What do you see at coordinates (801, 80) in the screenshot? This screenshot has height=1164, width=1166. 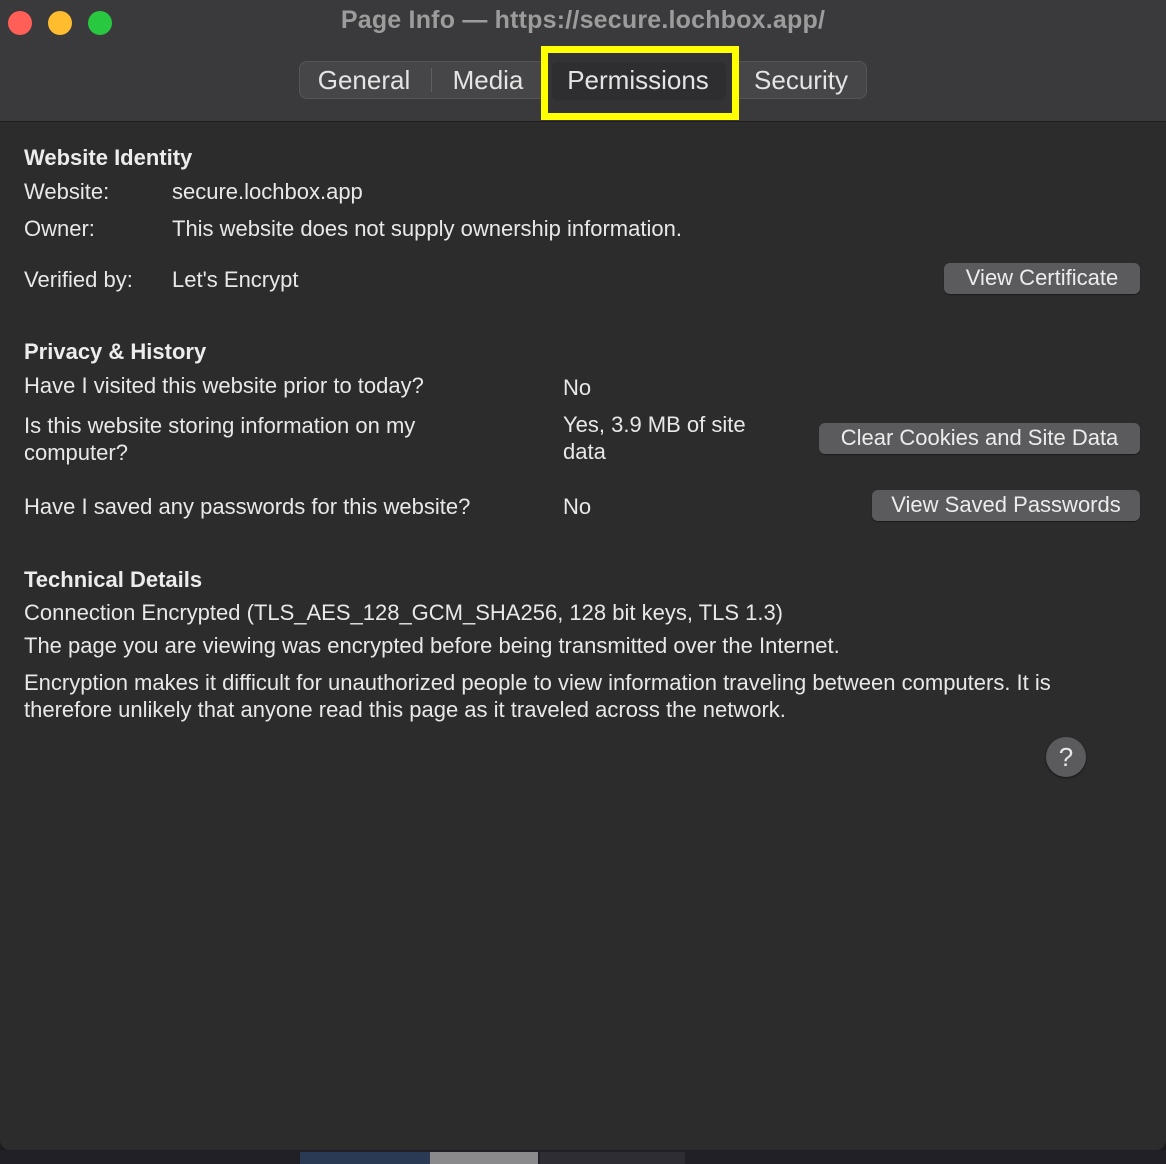 I see `tab-security: Security` at bounding box center [801, 80].